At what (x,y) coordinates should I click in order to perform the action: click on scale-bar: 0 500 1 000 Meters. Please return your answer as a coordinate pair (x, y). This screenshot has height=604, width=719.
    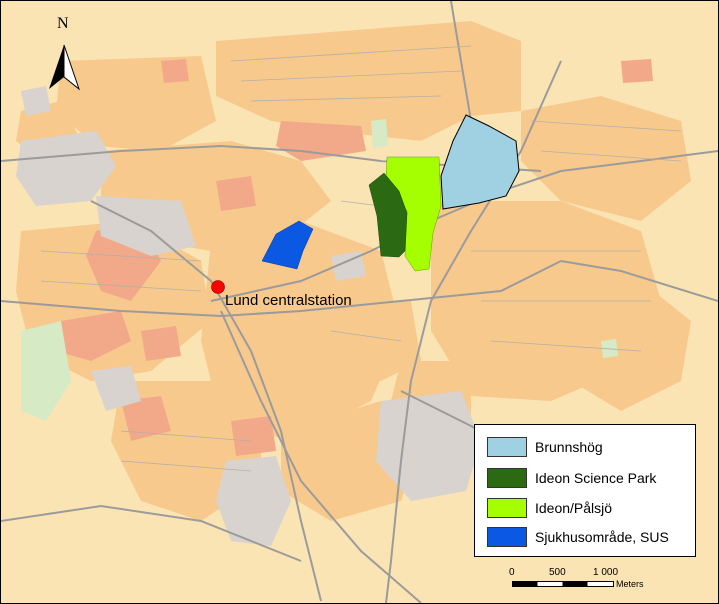
    Looking at the image, I should click on (584, 581).